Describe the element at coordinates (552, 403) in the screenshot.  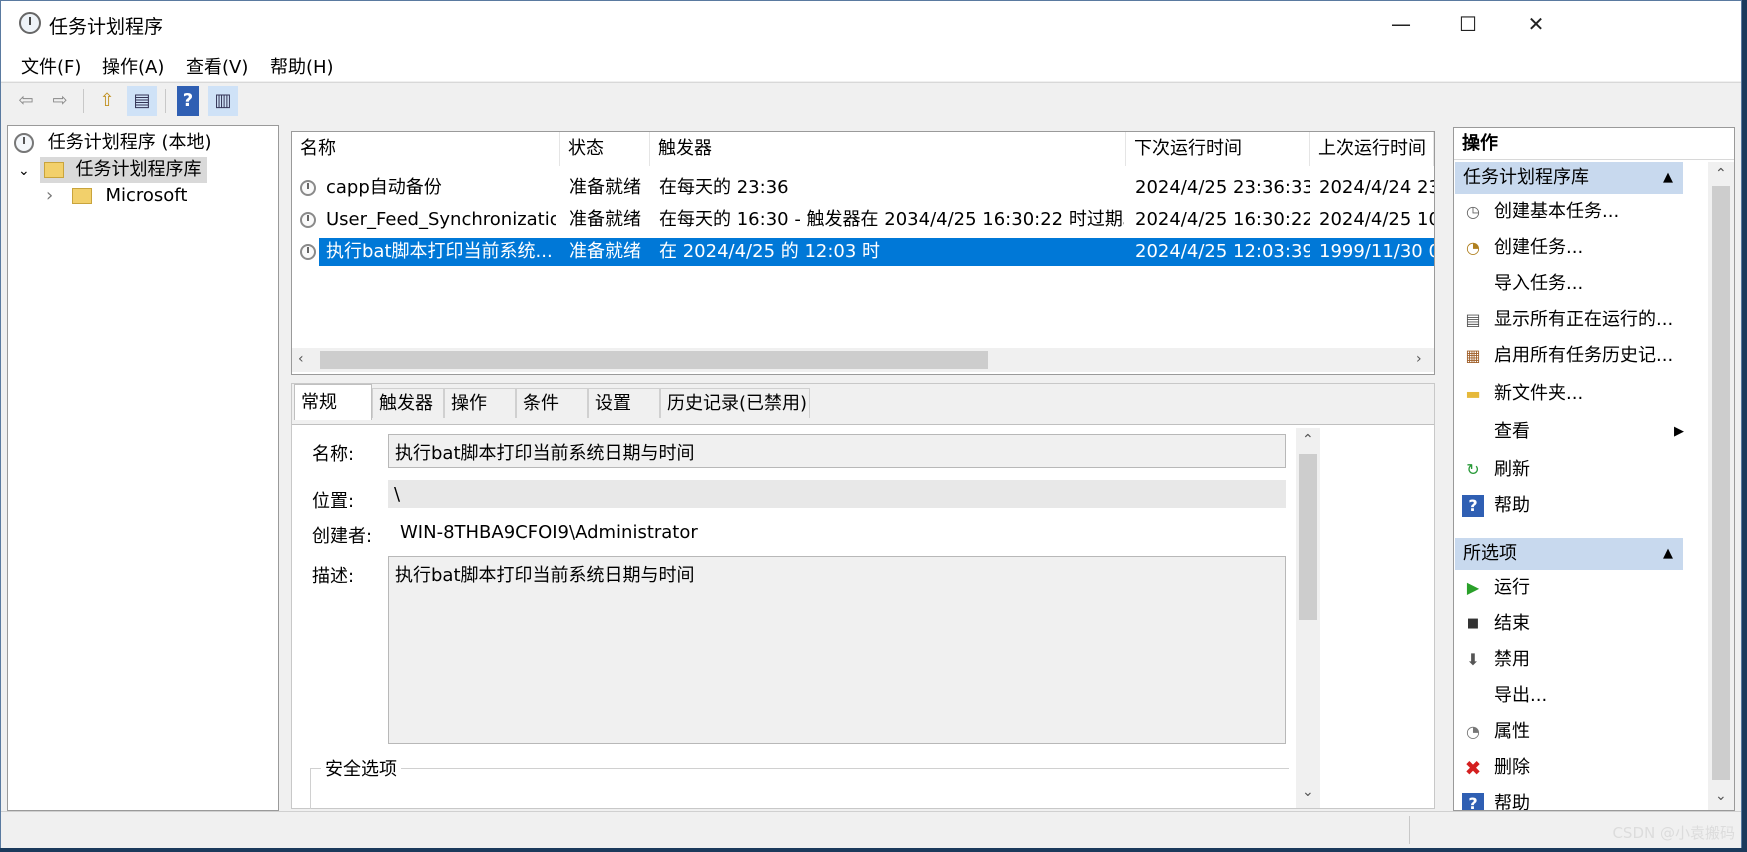
I see `tab-conditions: 条件` at that location.